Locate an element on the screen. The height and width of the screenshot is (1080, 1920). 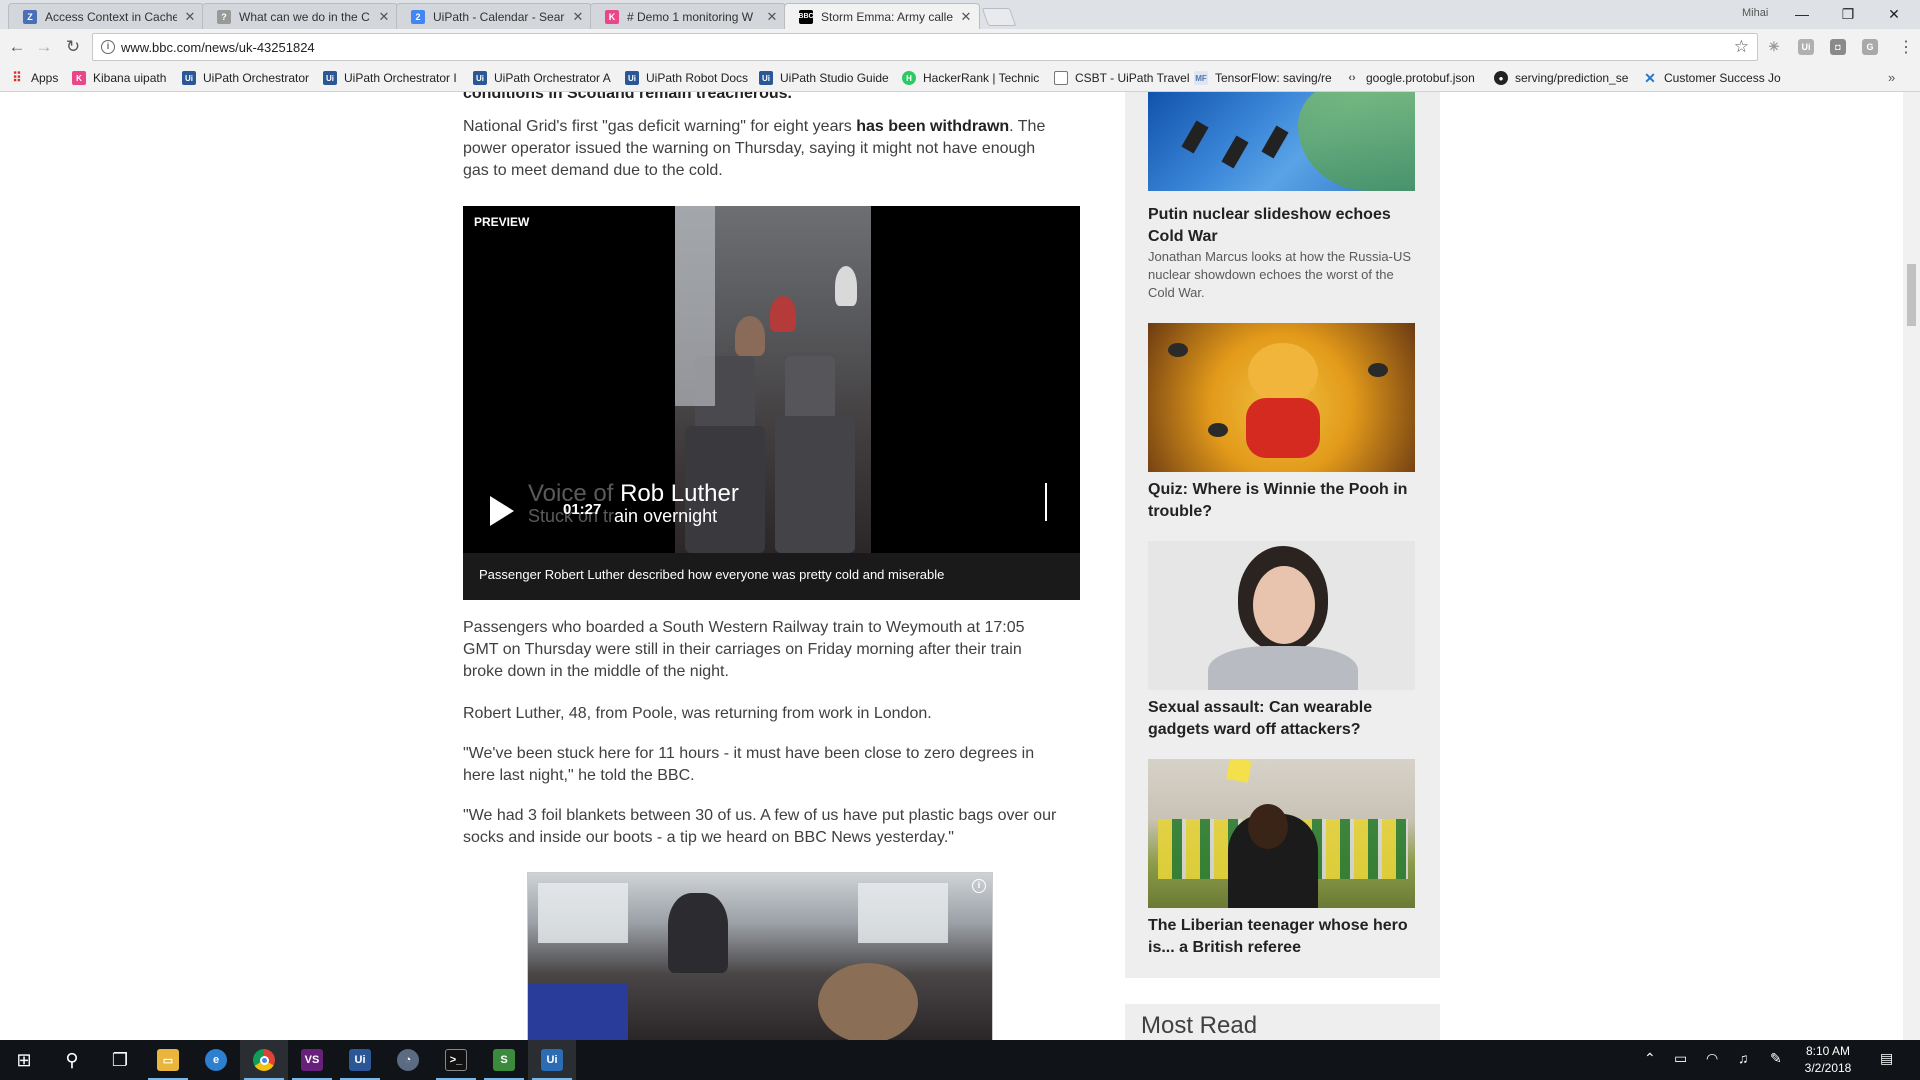
bookmark-label: UiPath Orchestrator A is located at coordinates (552, 78).